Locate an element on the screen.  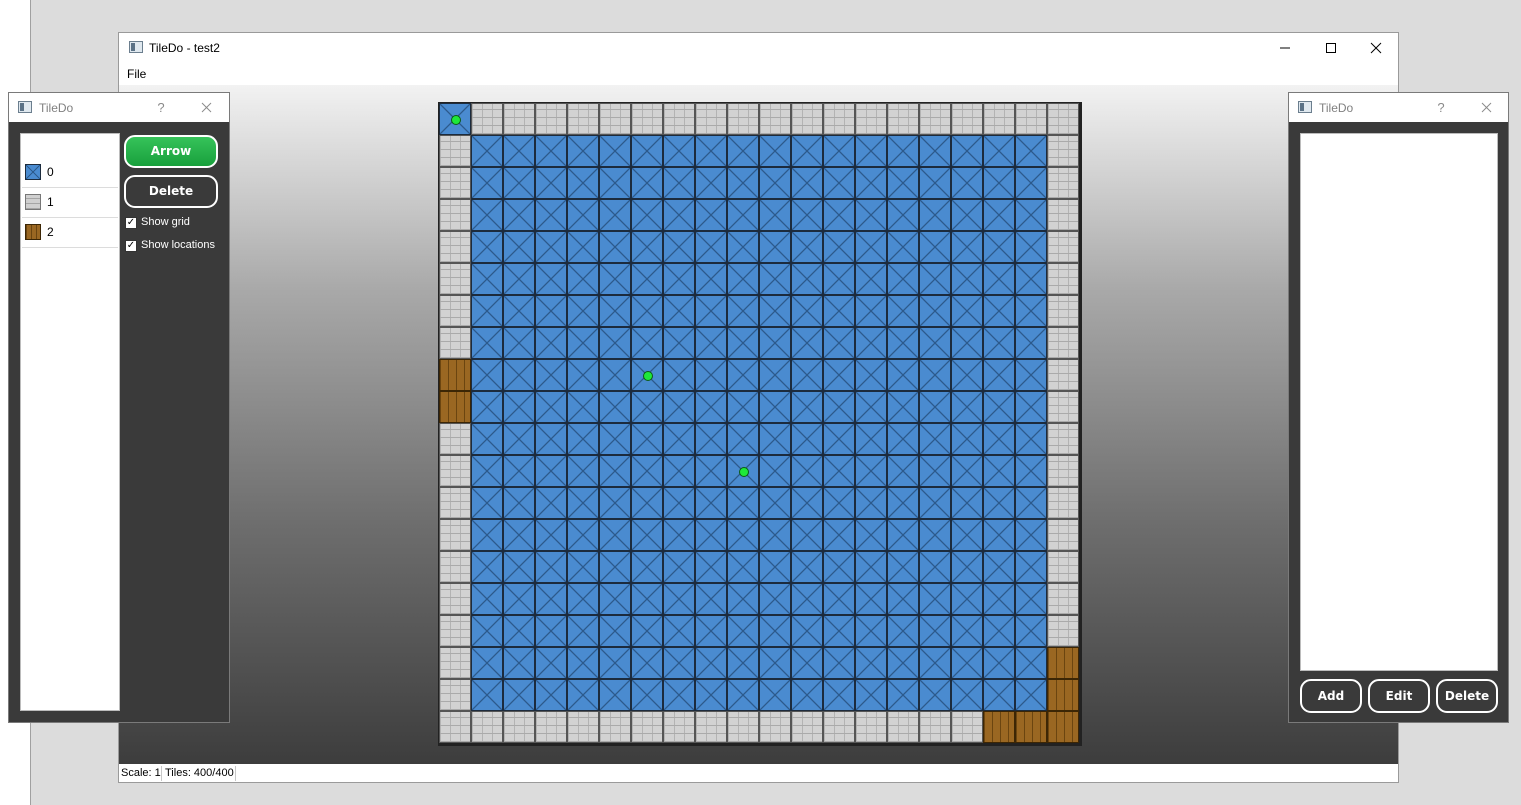
add-location-button: Add is located at coordinates (1331, 696).